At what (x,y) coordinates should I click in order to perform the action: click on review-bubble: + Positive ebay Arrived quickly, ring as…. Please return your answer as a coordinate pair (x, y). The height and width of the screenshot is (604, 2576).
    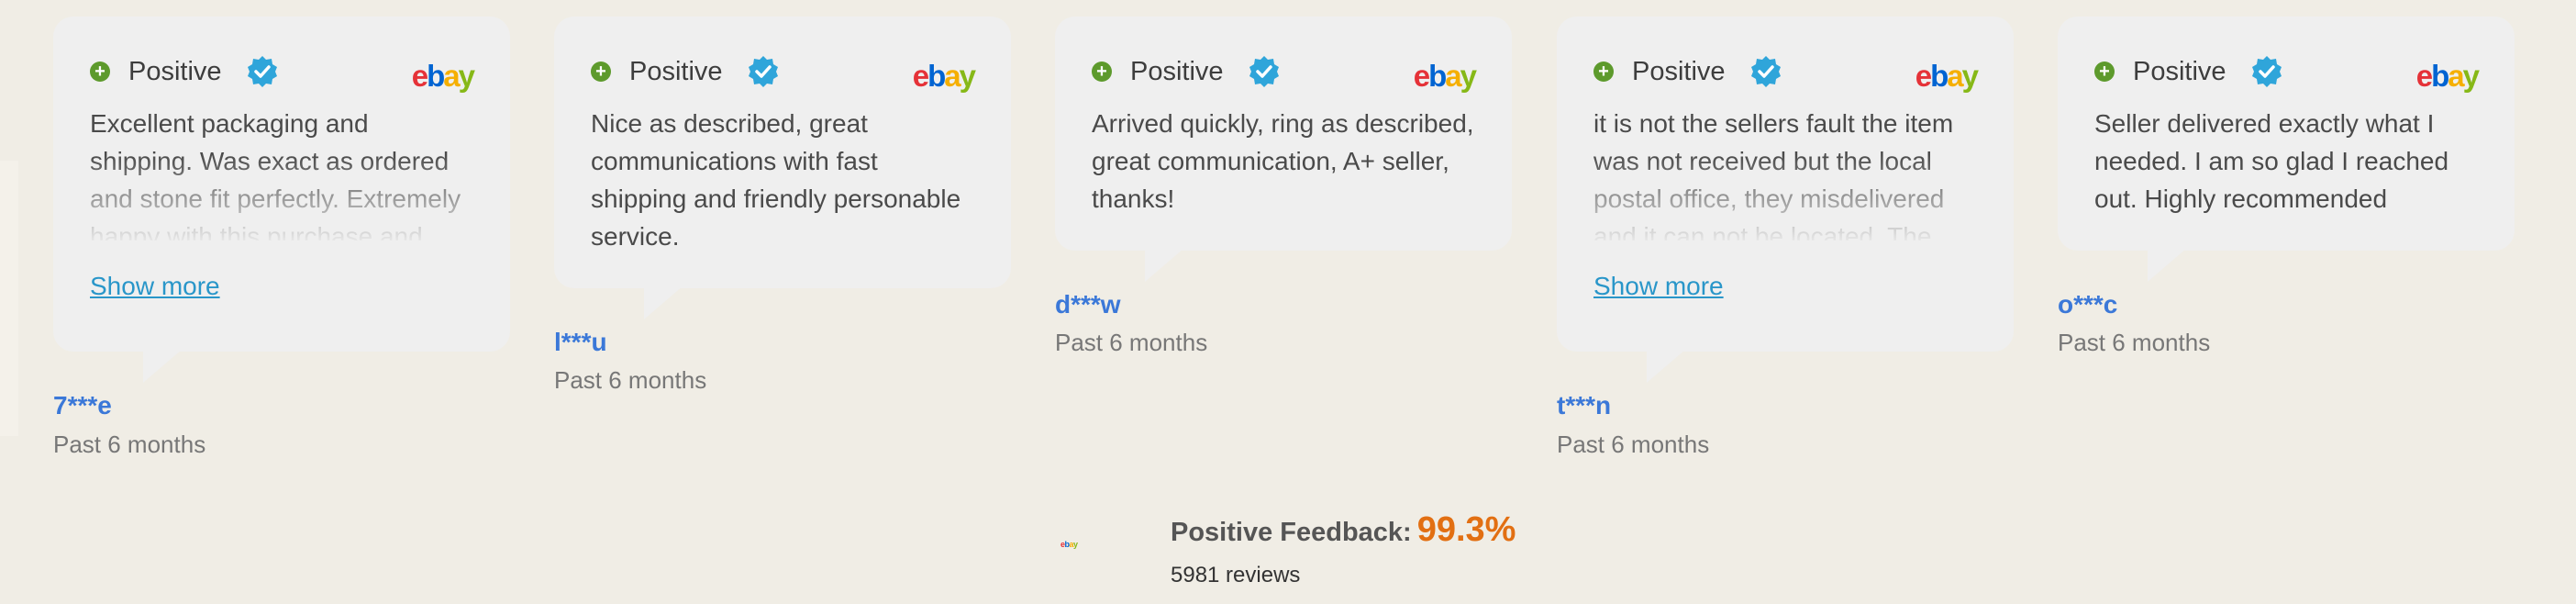
    Looking at the image, I should click on (1283, 149).